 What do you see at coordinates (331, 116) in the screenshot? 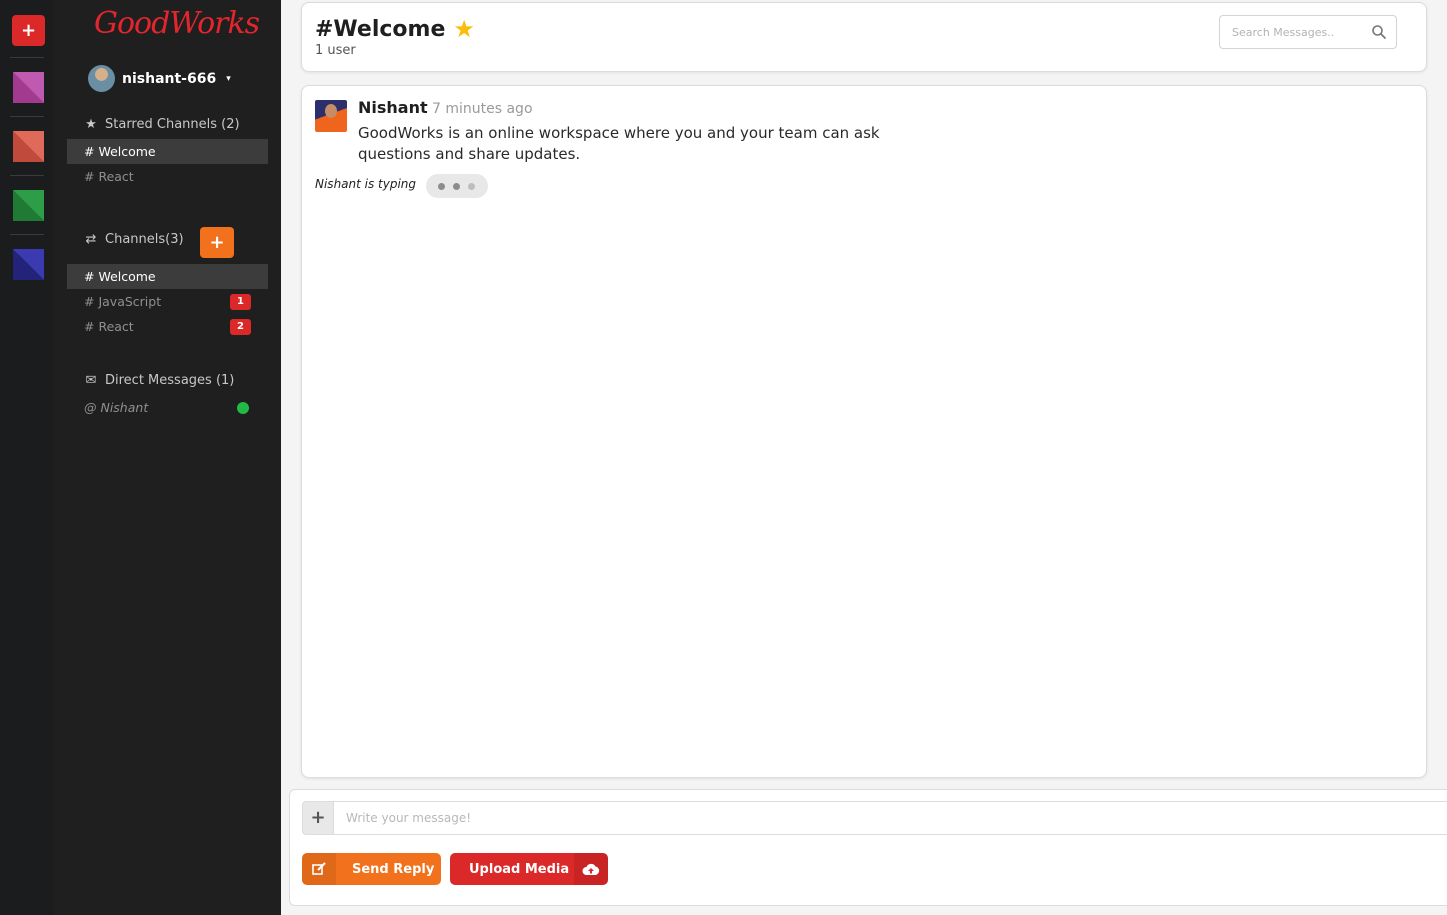
I see `message-avatar` at bounding box center [331, 116].